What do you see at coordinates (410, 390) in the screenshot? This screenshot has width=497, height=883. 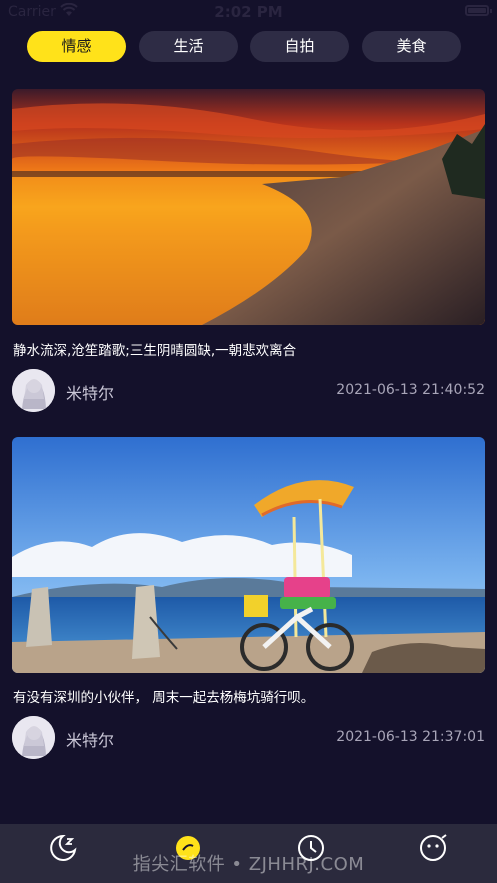 I see `post-timestamp: 2021-06-13 21:40:52` at bounding box center [410, 390].